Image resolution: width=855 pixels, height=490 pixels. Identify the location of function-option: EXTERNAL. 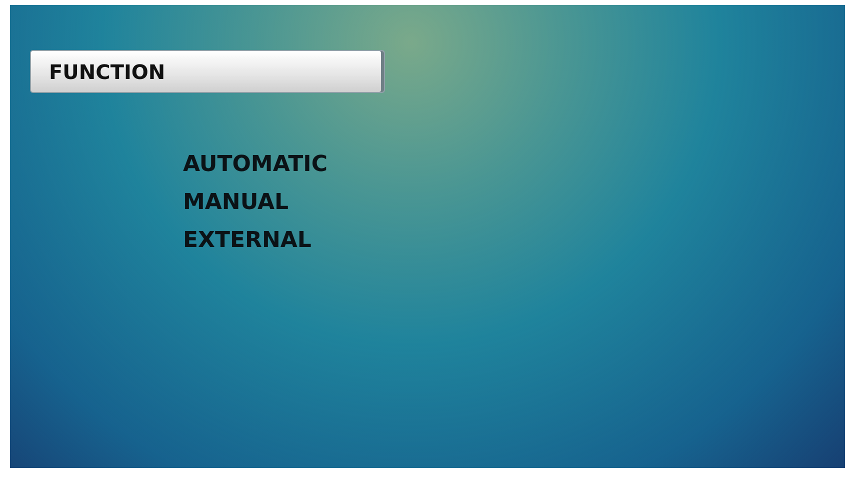
(247, 240).